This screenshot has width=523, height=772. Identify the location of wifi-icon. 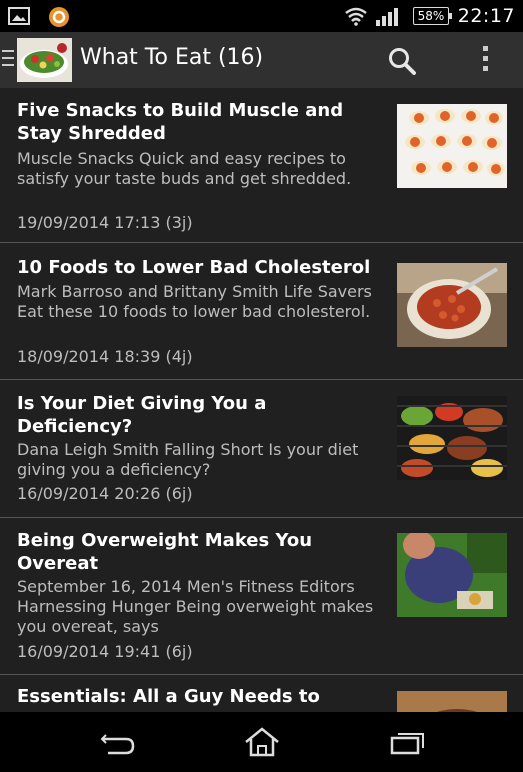
(356, 16).